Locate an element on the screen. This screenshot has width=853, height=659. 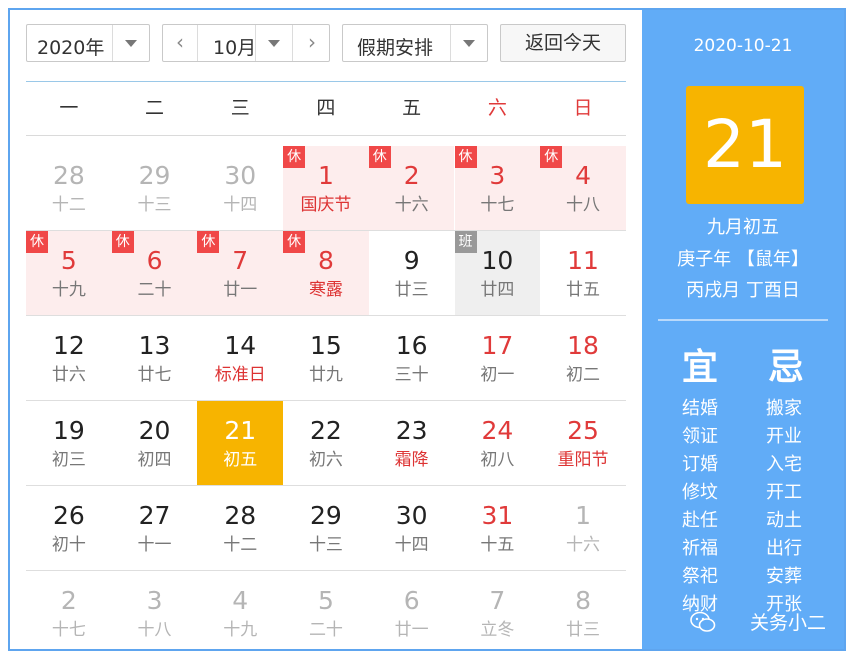
day-cell: 11 廿五 is located at coordinates (583, 273).